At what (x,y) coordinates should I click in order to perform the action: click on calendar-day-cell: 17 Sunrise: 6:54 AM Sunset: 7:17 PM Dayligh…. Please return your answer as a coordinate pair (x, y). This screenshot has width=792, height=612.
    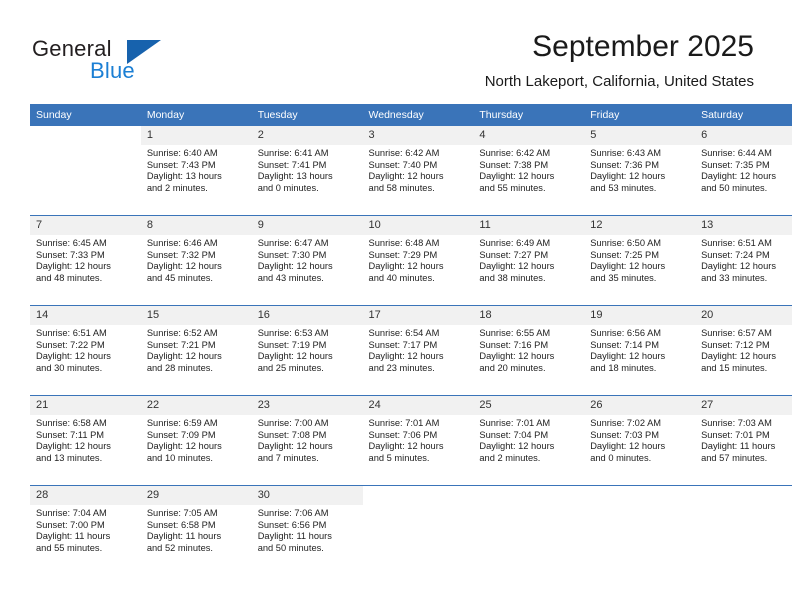
    Looking at the image, I should click on (418, 350).